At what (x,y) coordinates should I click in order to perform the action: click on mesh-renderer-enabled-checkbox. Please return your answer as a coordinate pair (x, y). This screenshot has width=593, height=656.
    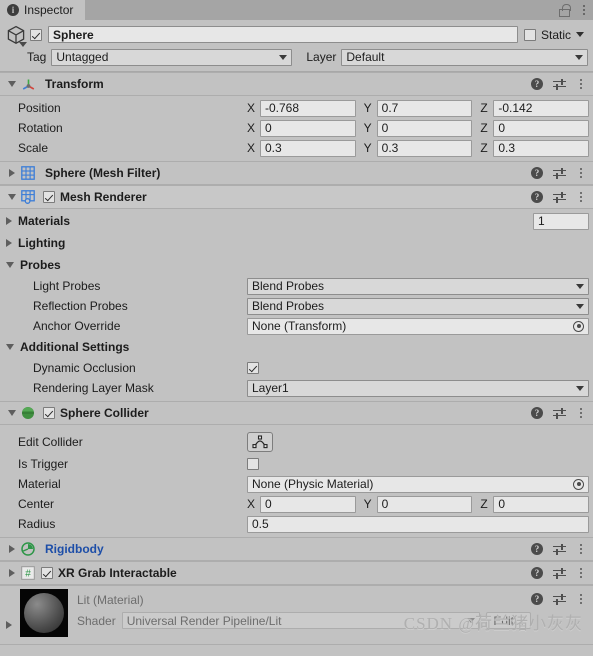
    Looking at the image, I should click on (49, 197).